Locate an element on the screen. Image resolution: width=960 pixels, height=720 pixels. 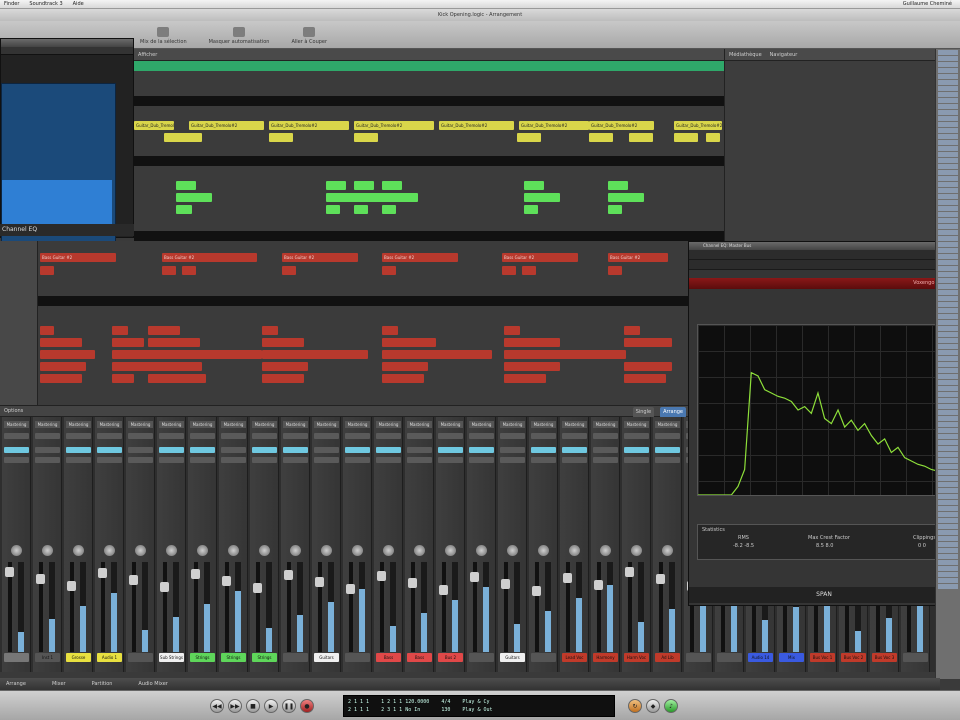
tab-mixer-bottom: Mixer is located at coordinates (59, 684).